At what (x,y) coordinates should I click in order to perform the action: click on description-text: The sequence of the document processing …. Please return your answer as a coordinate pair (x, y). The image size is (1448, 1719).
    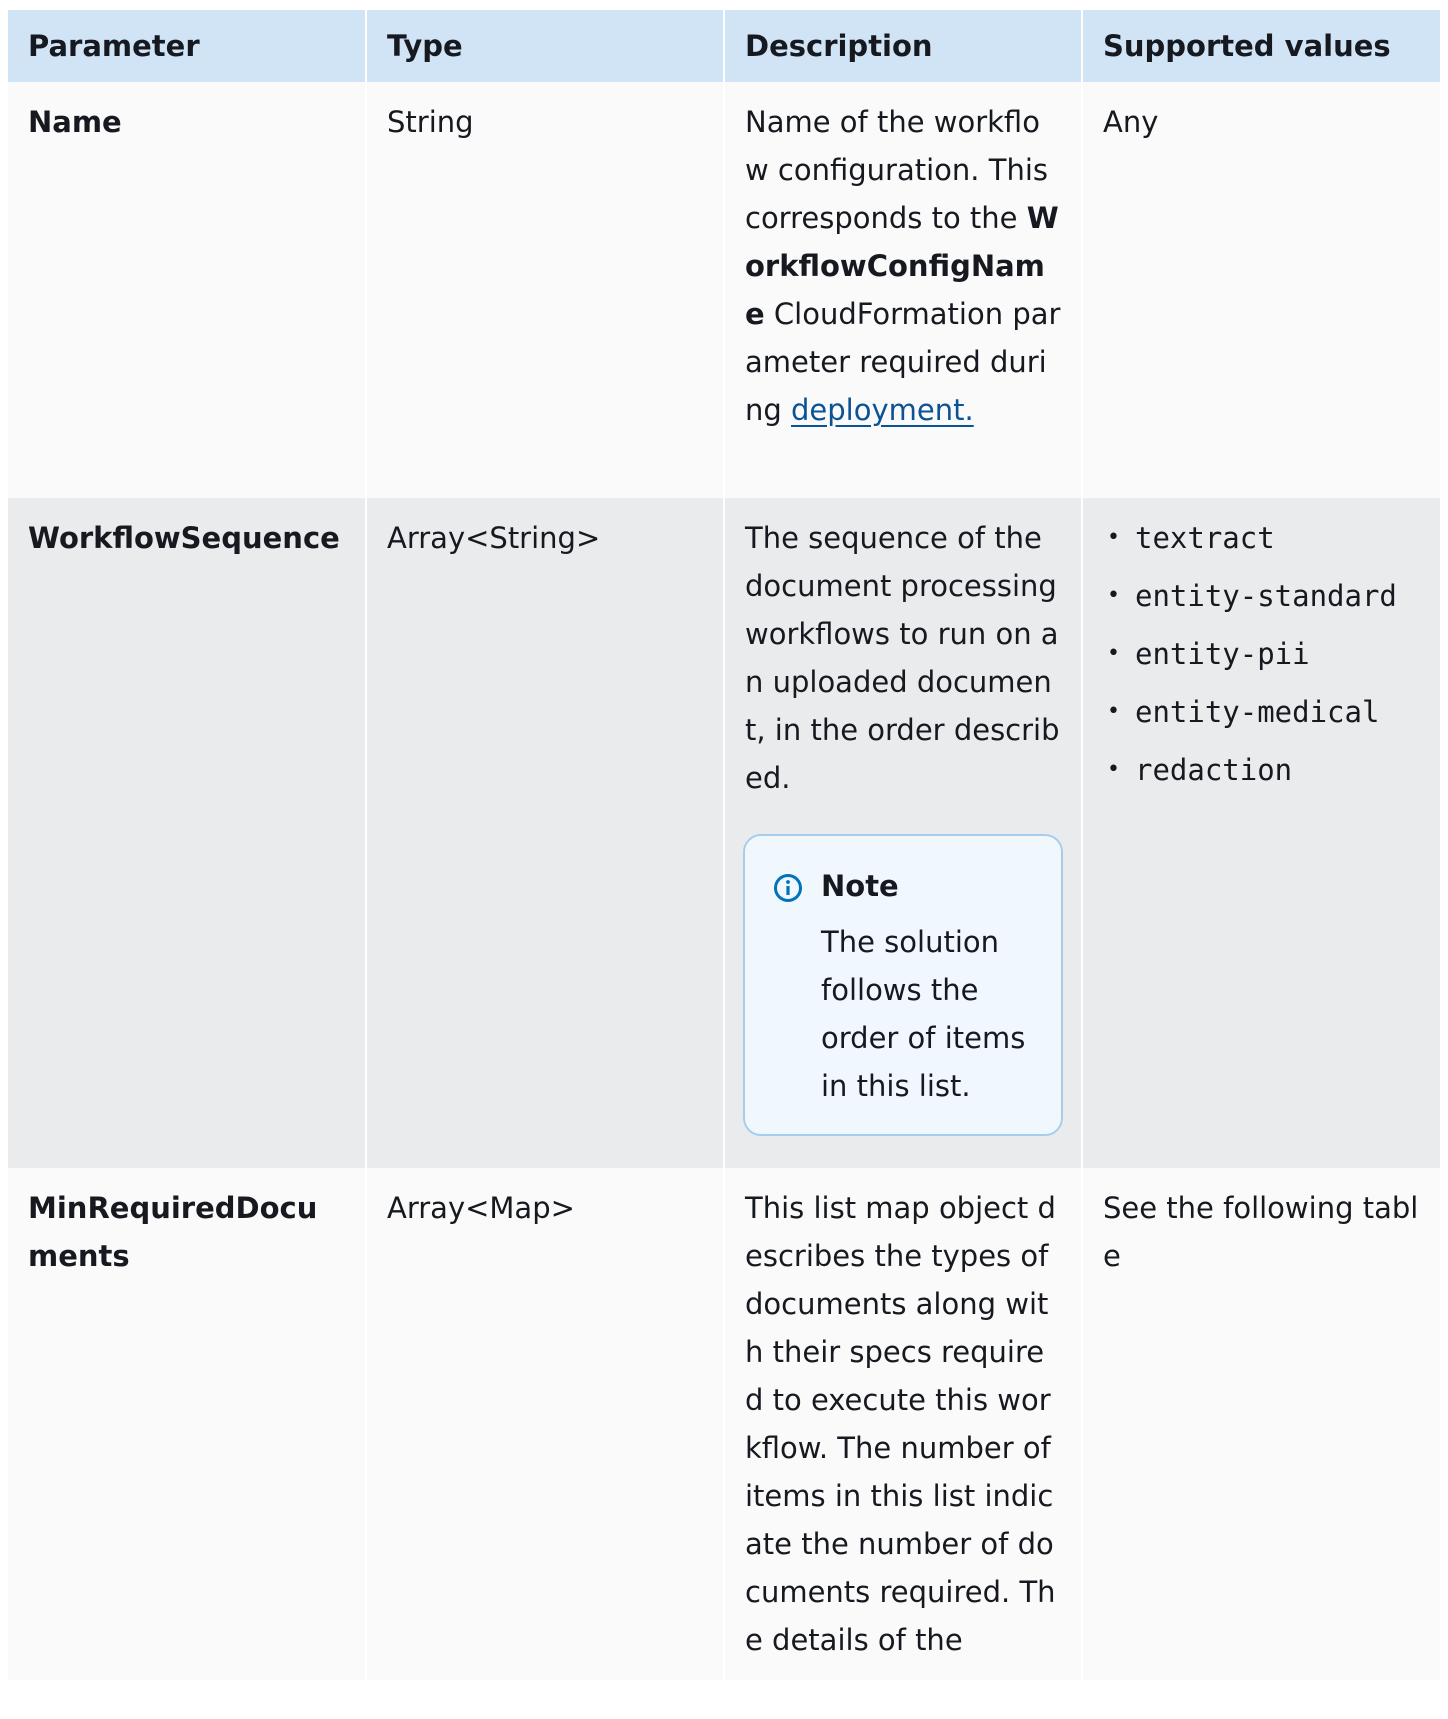
    Looking at the image, I should click on (902, 658).